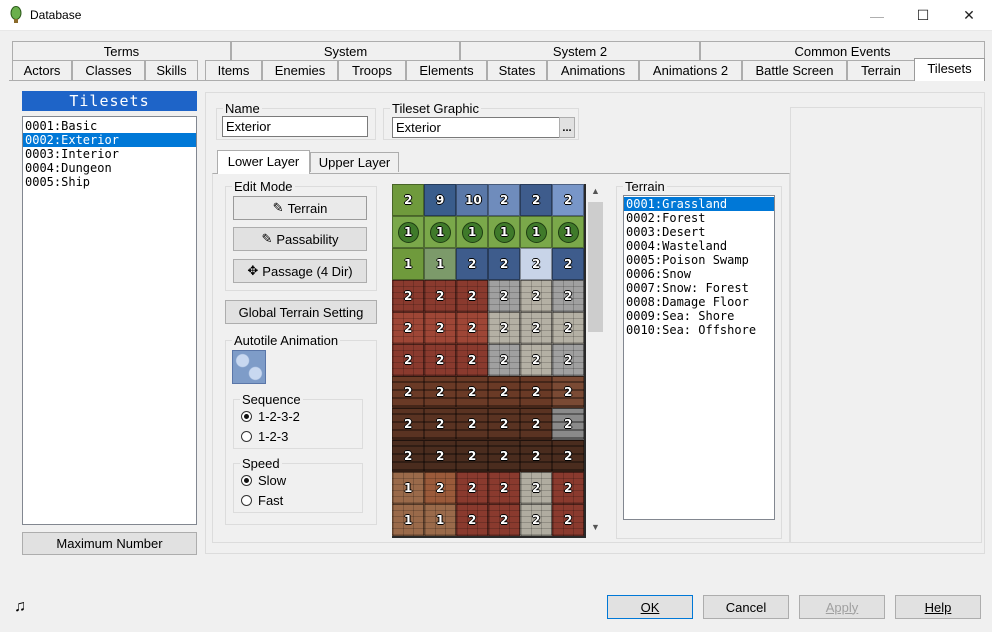 The height and width of the screenshot is (632, 992). What do you see at coordinates (699, 330) in the screenshot?
I see `terrain-item: 0010:Sea: Offshore` at bounding box center [699, 330].